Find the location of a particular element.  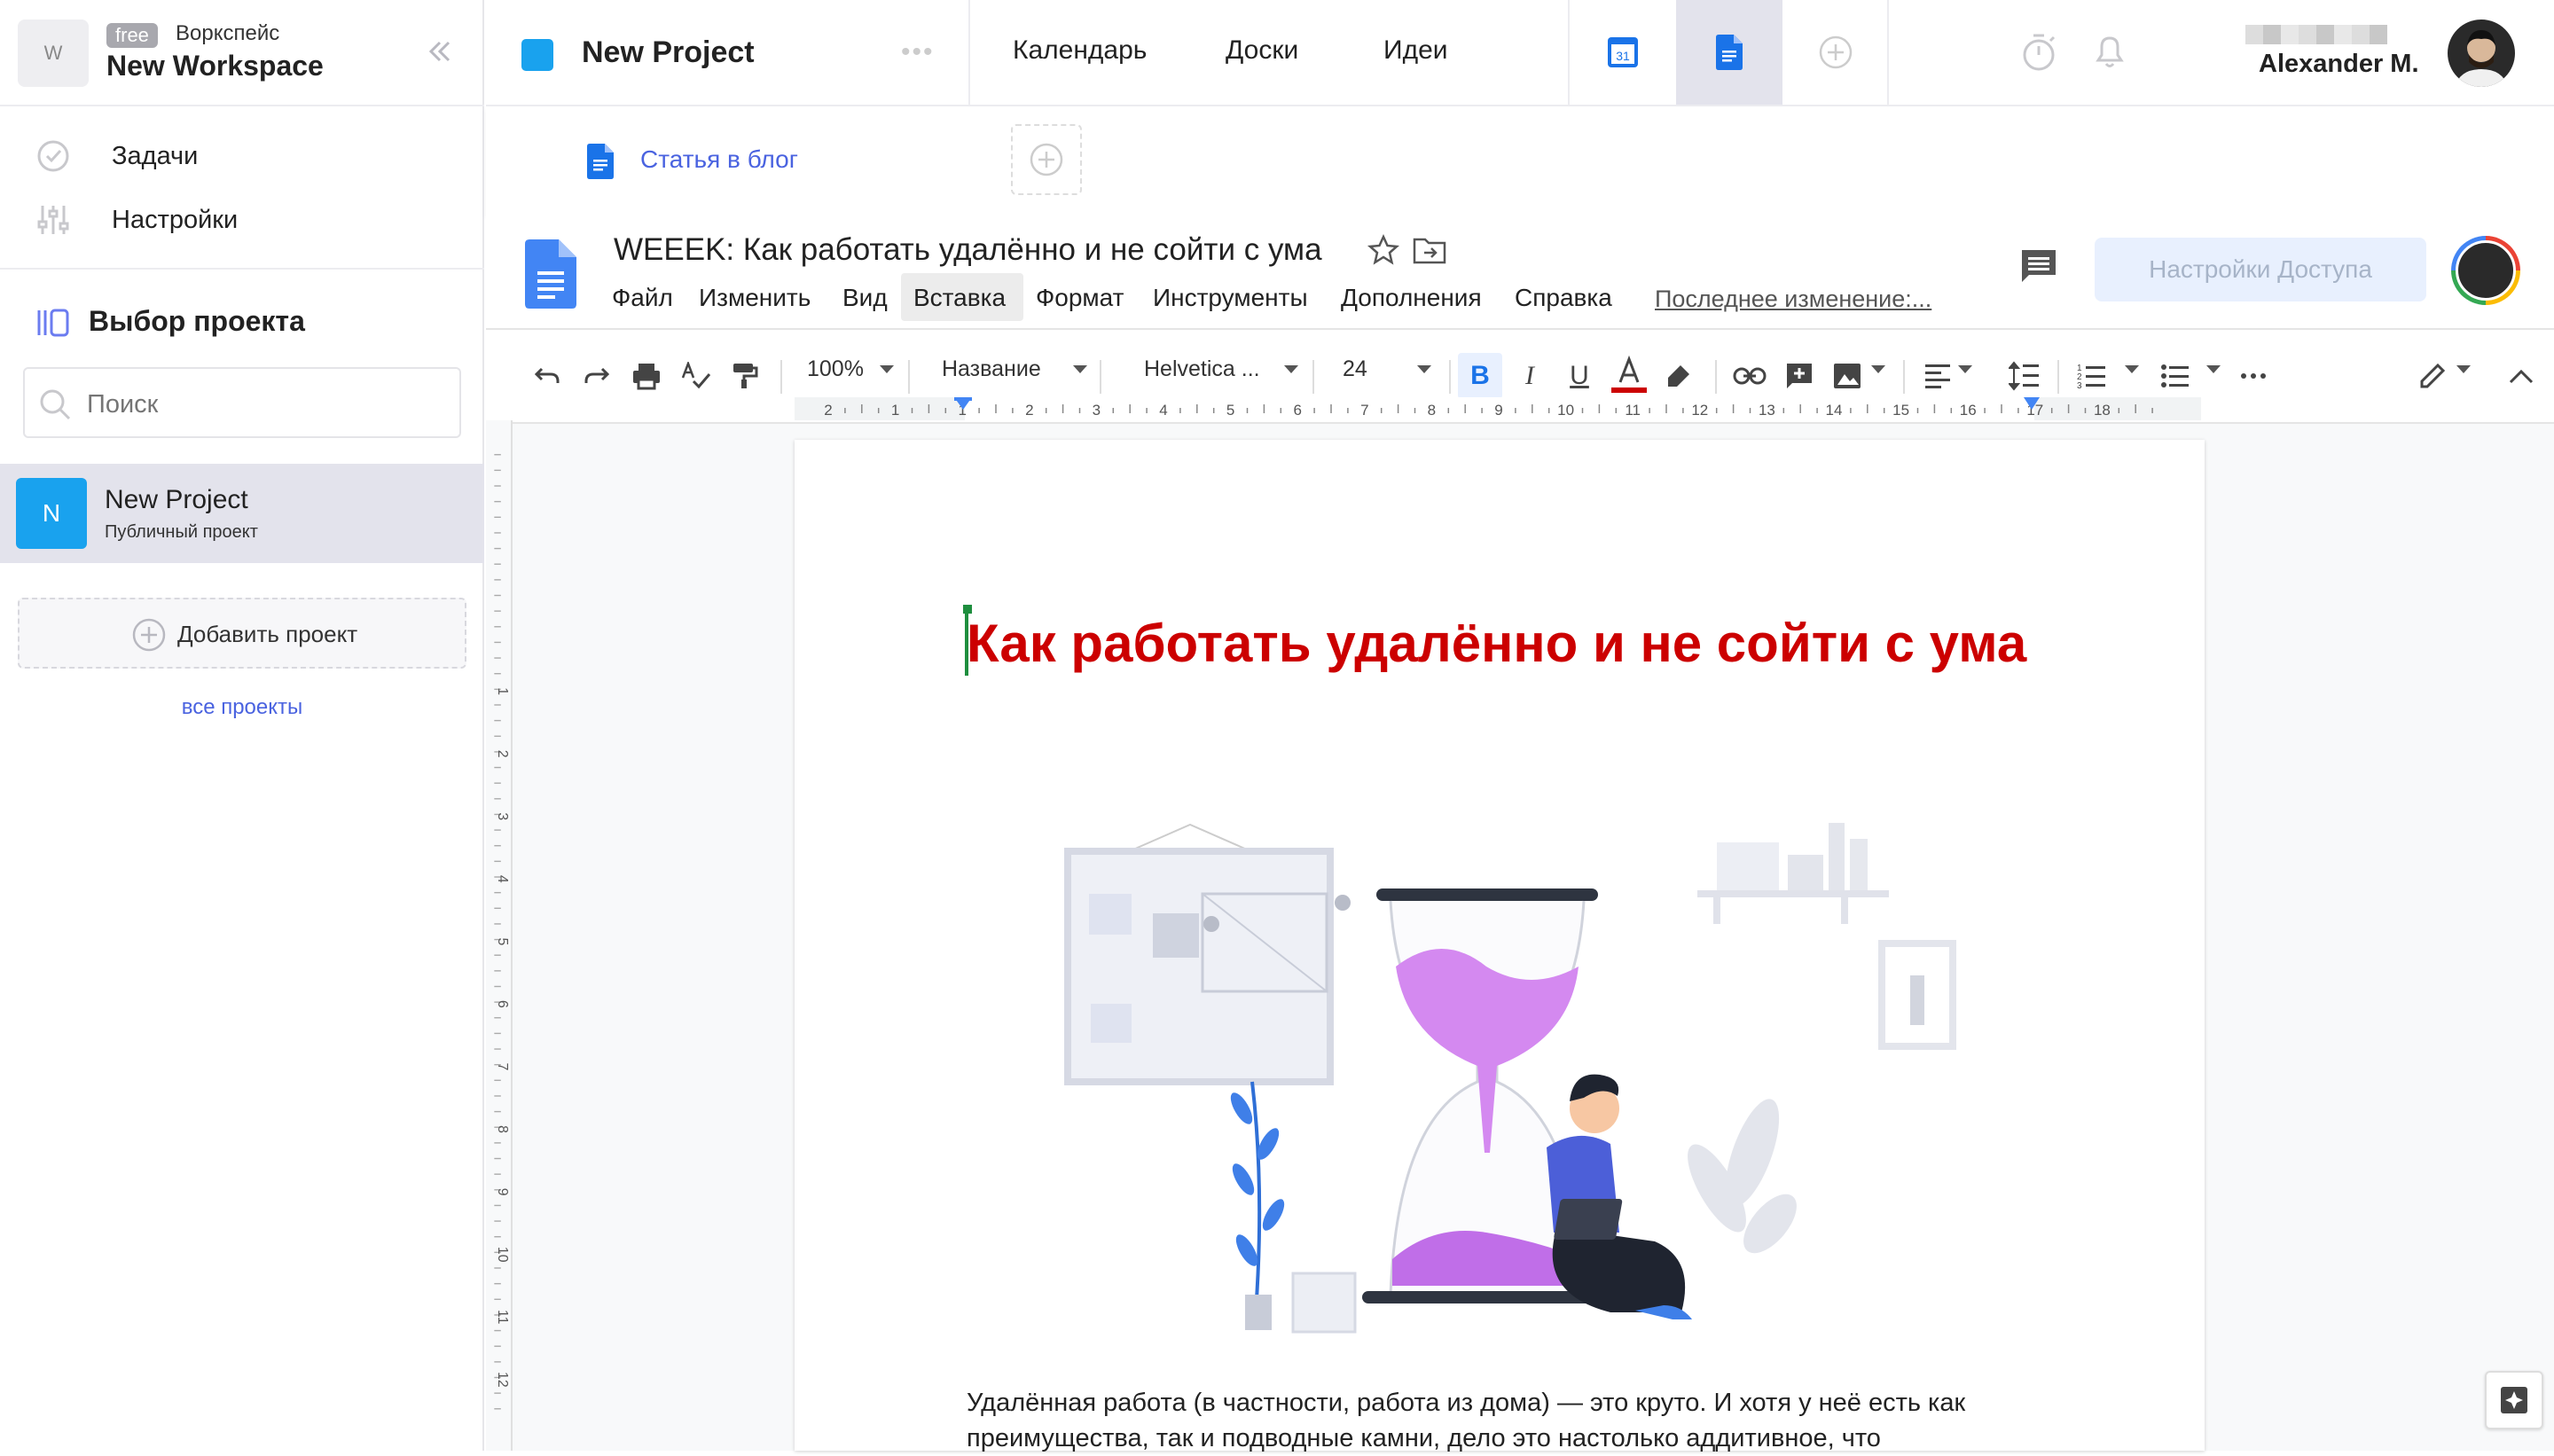

vertical-ruler: 123456789101112 is located at coordinates (499, 935).